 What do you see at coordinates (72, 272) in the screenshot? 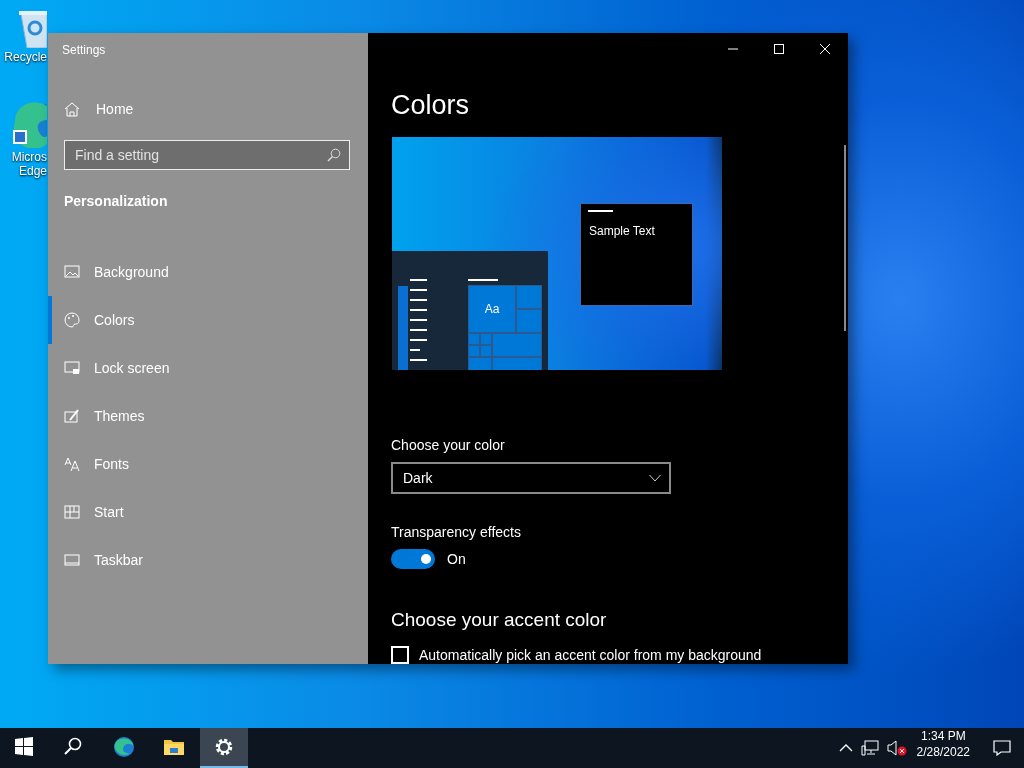
I see `picture-icon` at bounding box center [72, 272].